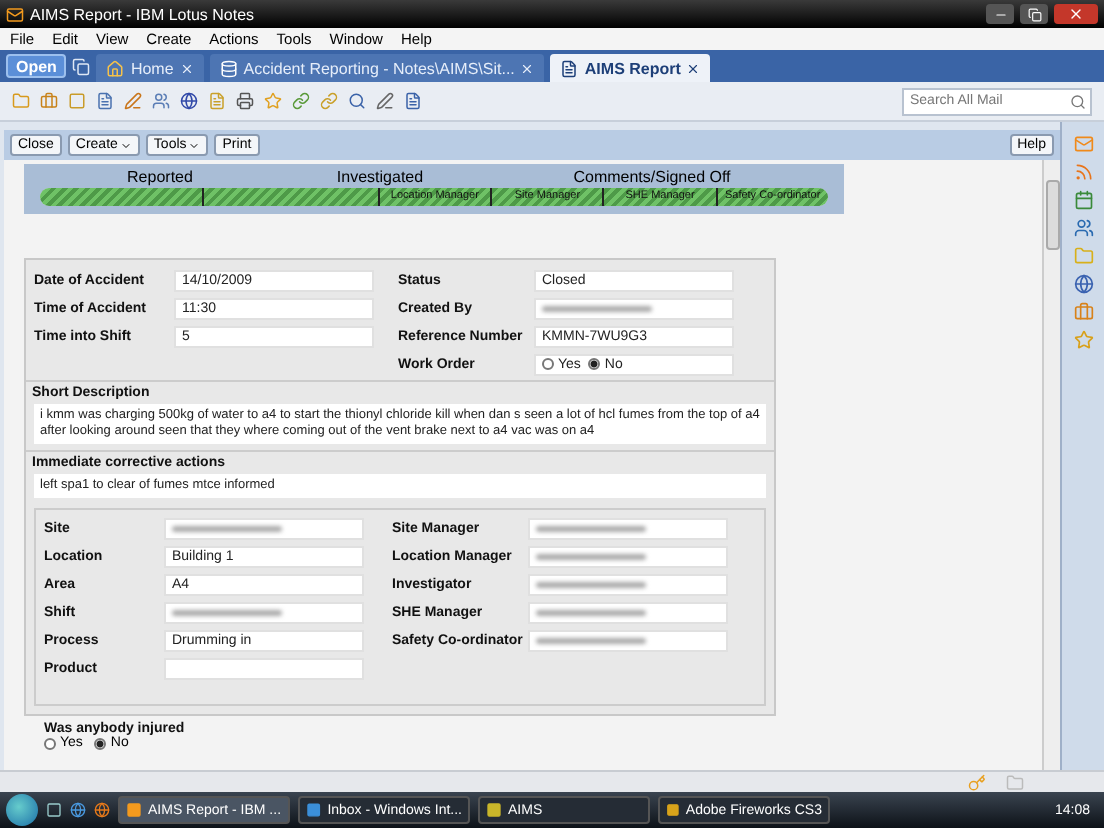 This screenshot has width=1104, height=828. Describe the element at coordinates (245, 101) in the screenshot. I see `print-icon` at that location.